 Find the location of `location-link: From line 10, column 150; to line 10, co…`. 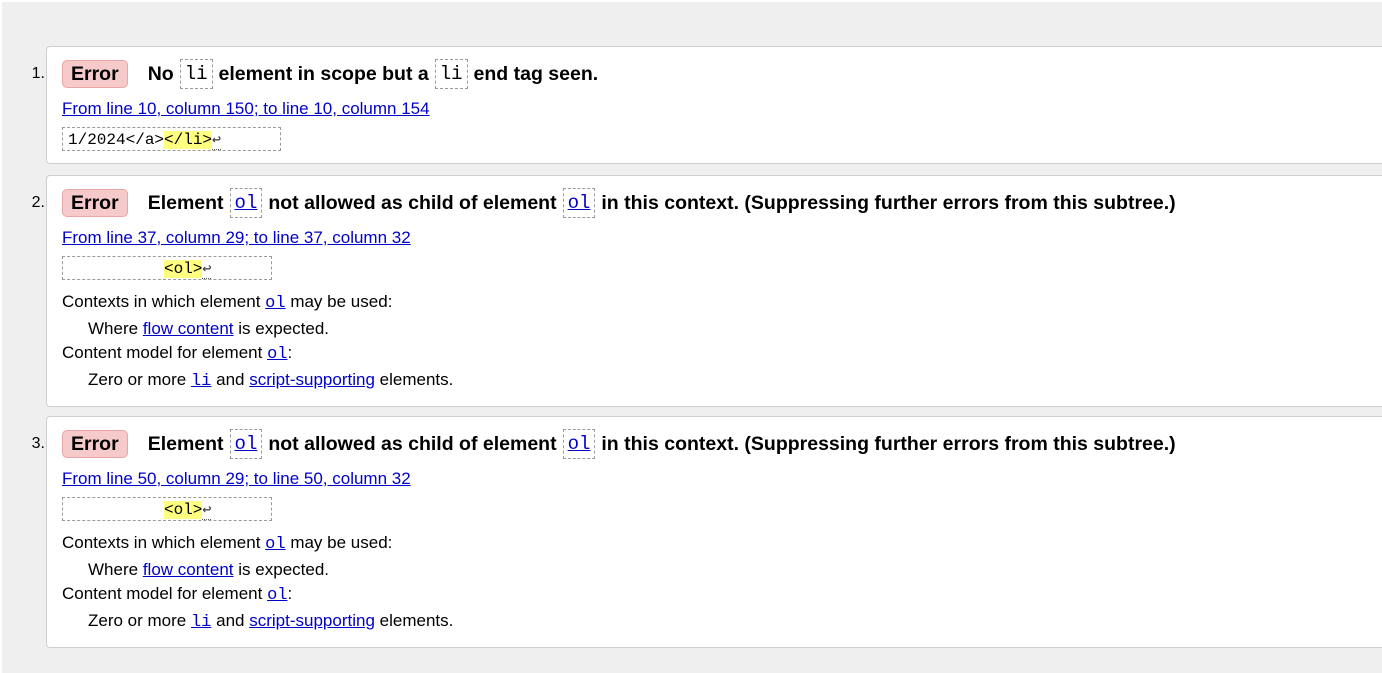

location-link: From line 10, column 150; to line 10, co… is located at coordinates (246, 109).